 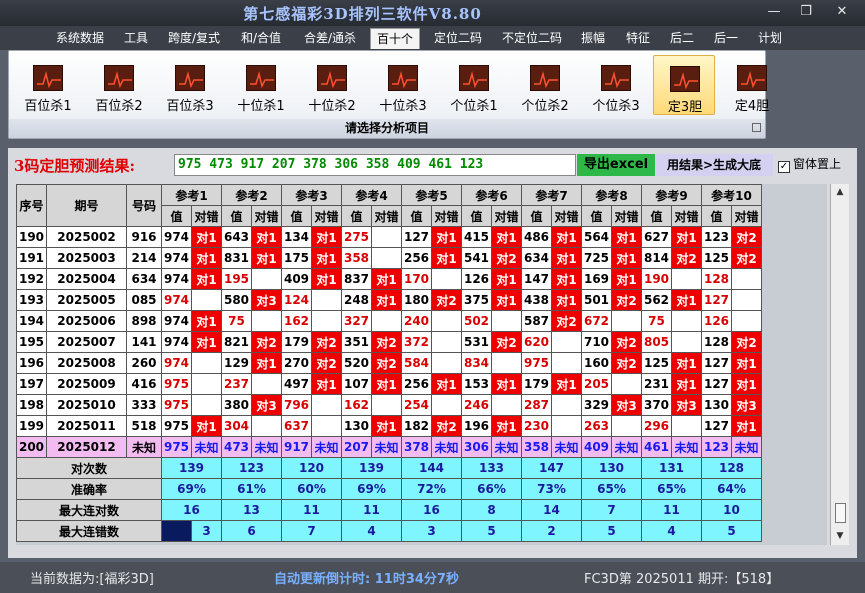 What do you see at coordinates (176, 321) in the screenshot?
I see `value-cell: 974` at bounding box center [176, 321].